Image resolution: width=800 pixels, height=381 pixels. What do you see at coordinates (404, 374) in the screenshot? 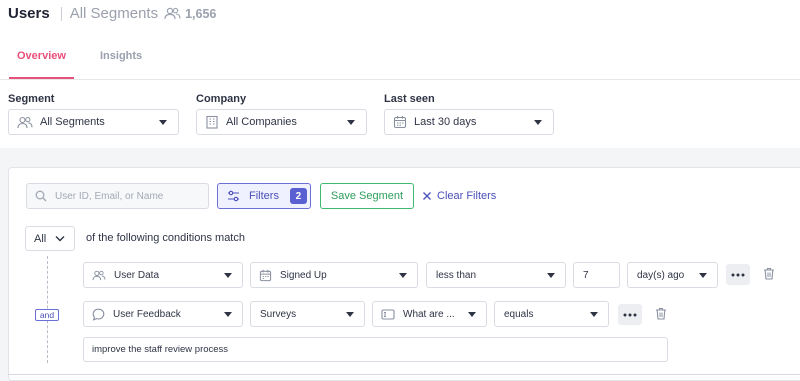
I see `panel-divider` at bounding box center [404, 374].